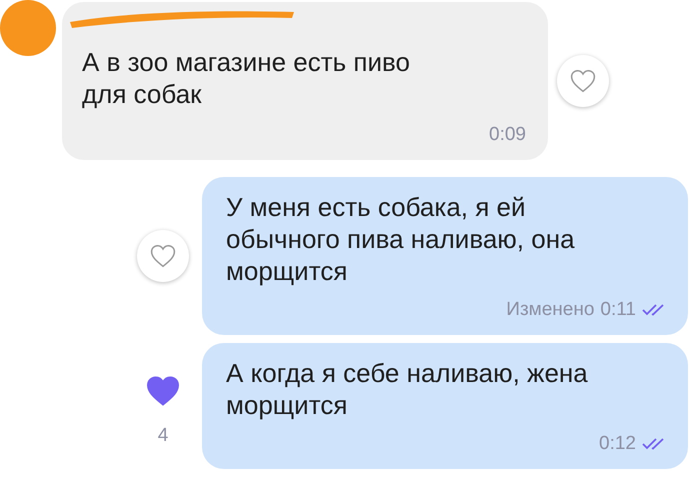  Describe the element at coordinates (507, 135) in the screenshot. I see `message-time: 0:09` at that location.